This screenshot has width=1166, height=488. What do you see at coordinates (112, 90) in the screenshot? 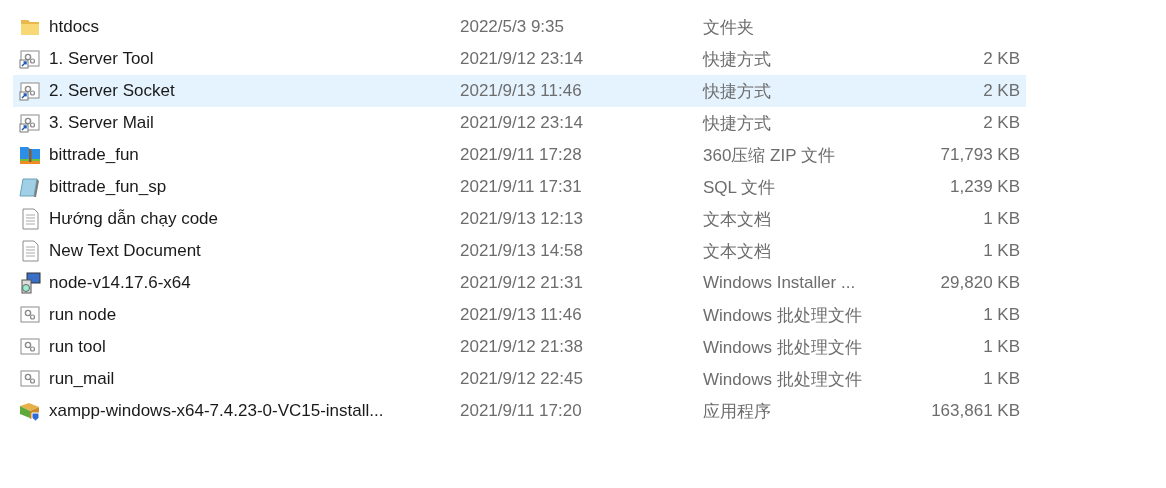
I see `file-name: 2. Server Socket` at bounding box center [112, 90].